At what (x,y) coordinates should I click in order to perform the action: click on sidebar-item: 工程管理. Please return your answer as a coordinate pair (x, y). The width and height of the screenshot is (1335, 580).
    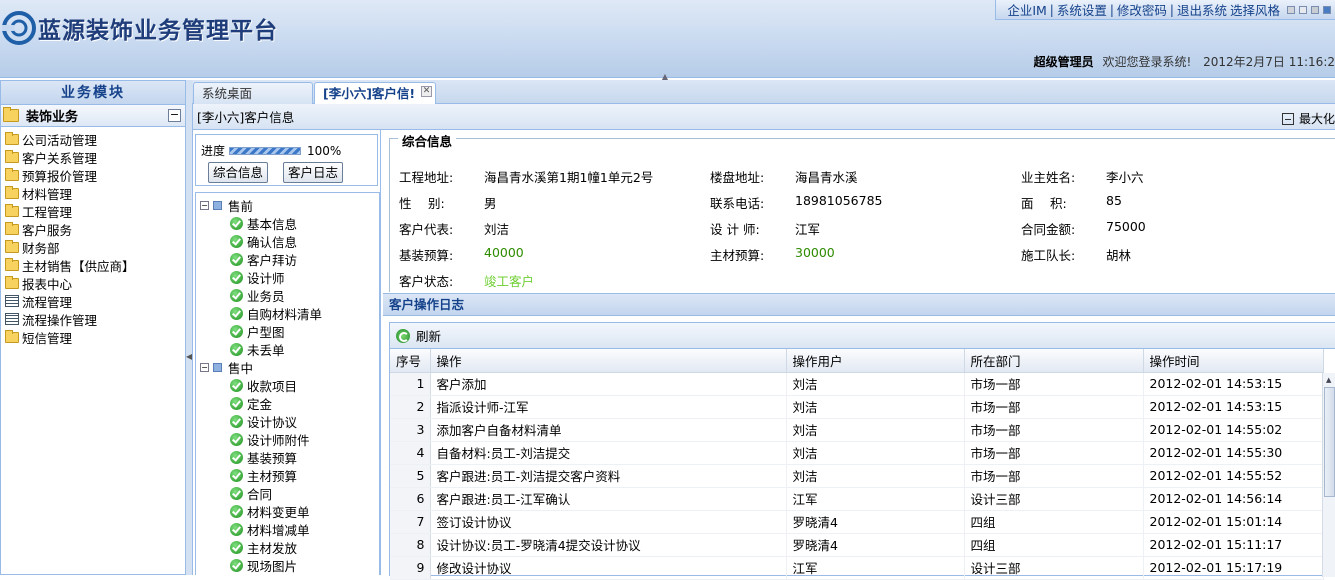
    Looking at the image, I should click on (93, 211).